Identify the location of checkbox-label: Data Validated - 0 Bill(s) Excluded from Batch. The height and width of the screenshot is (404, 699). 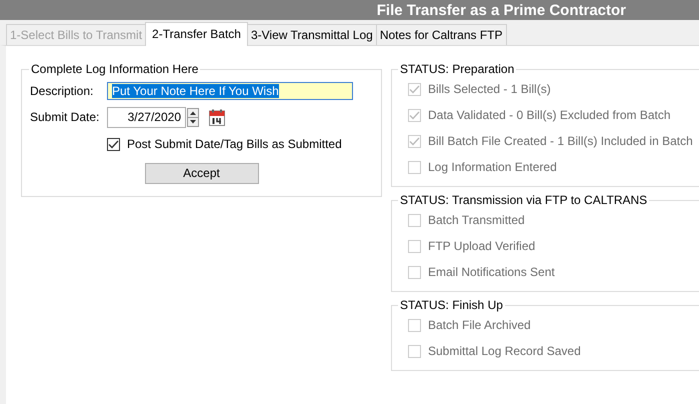
(549, 115).